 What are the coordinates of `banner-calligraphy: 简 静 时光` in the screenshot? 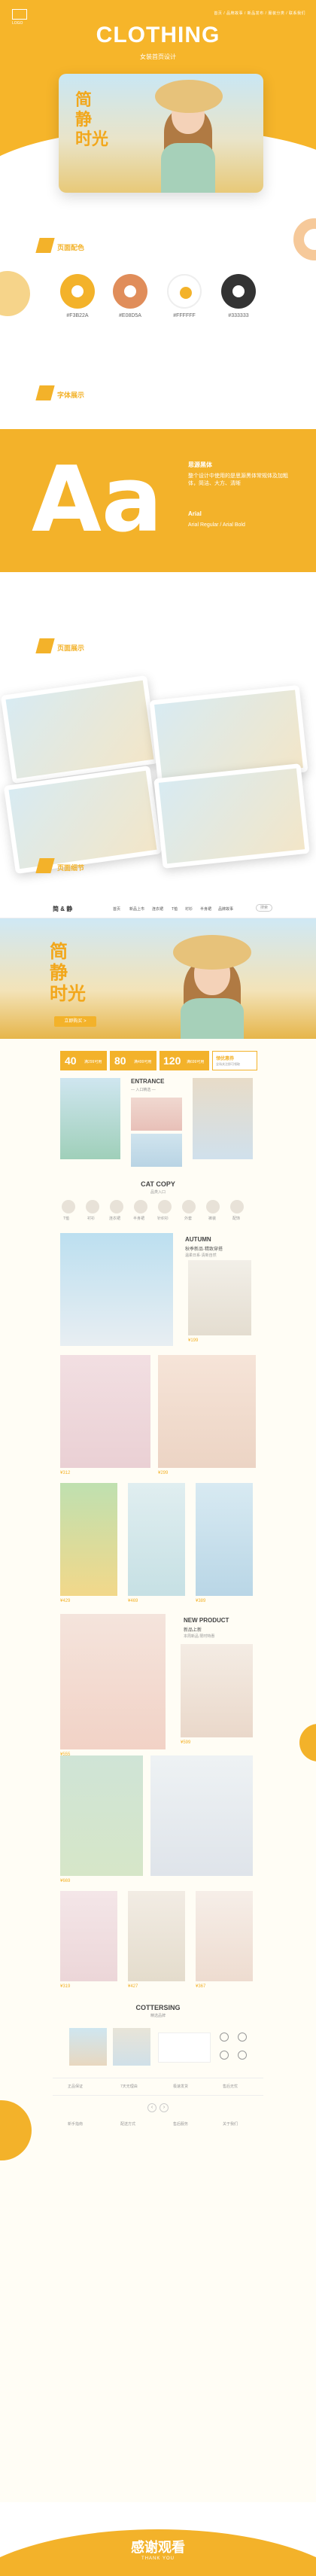 It's located at (68, 972).